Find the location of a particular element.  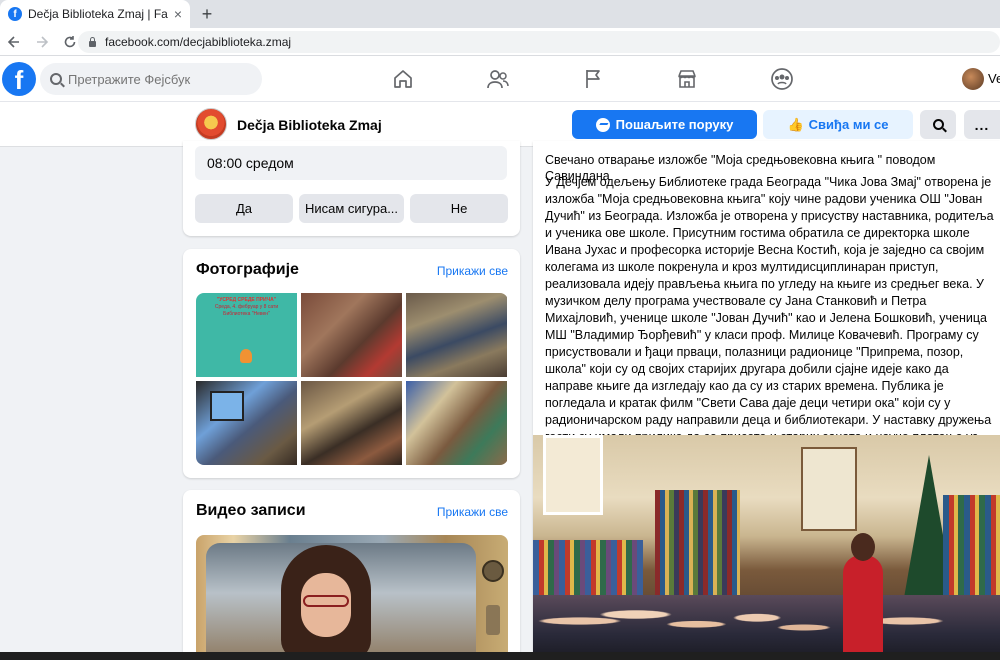

page-search-button is located at coordinates (938, 124).